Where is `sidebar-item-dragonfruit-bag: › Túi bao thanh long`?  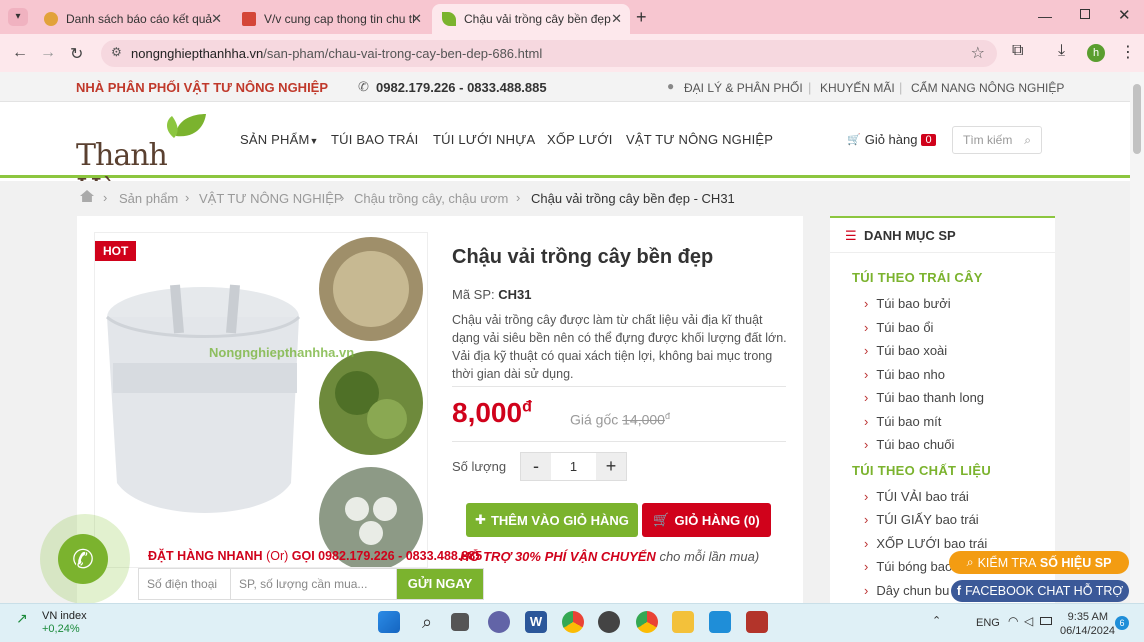
sidebar-item-dragonfruit-bag: › Túi bao thanh long is located at coordinates (924, 397).